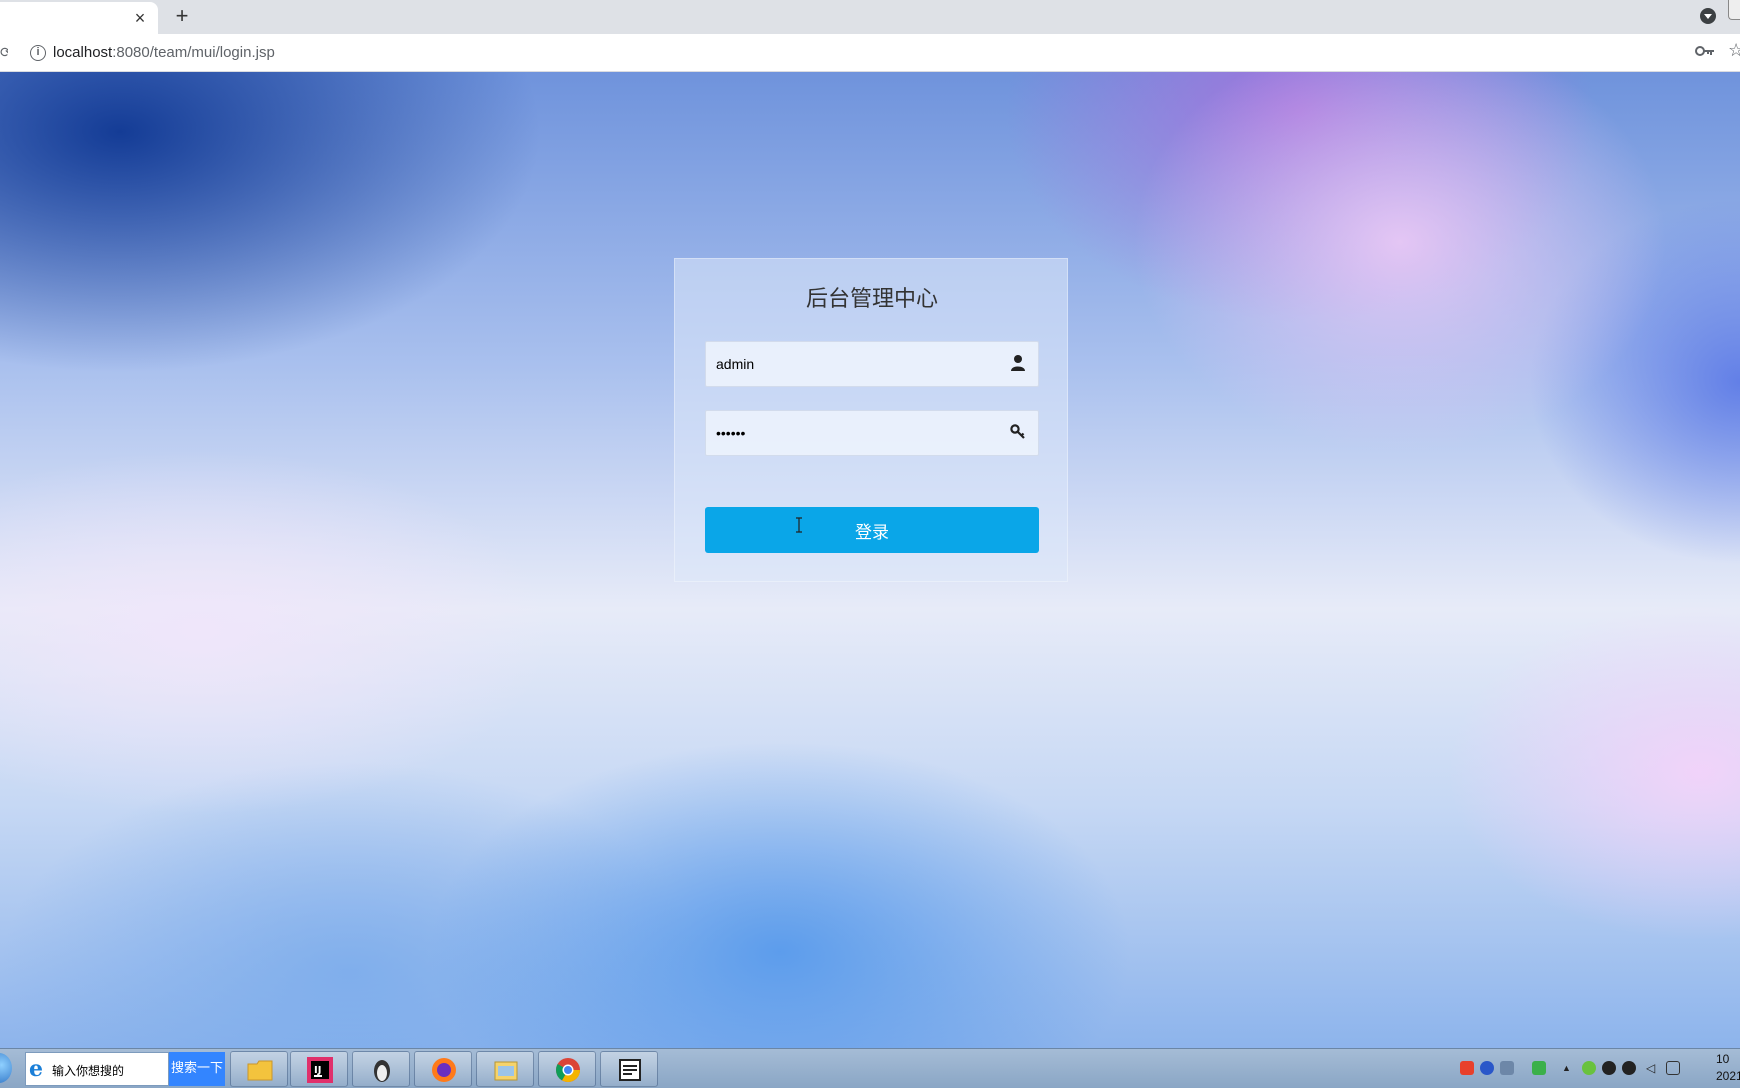  I want to click on tab-search-icon, so click(1708, 16).